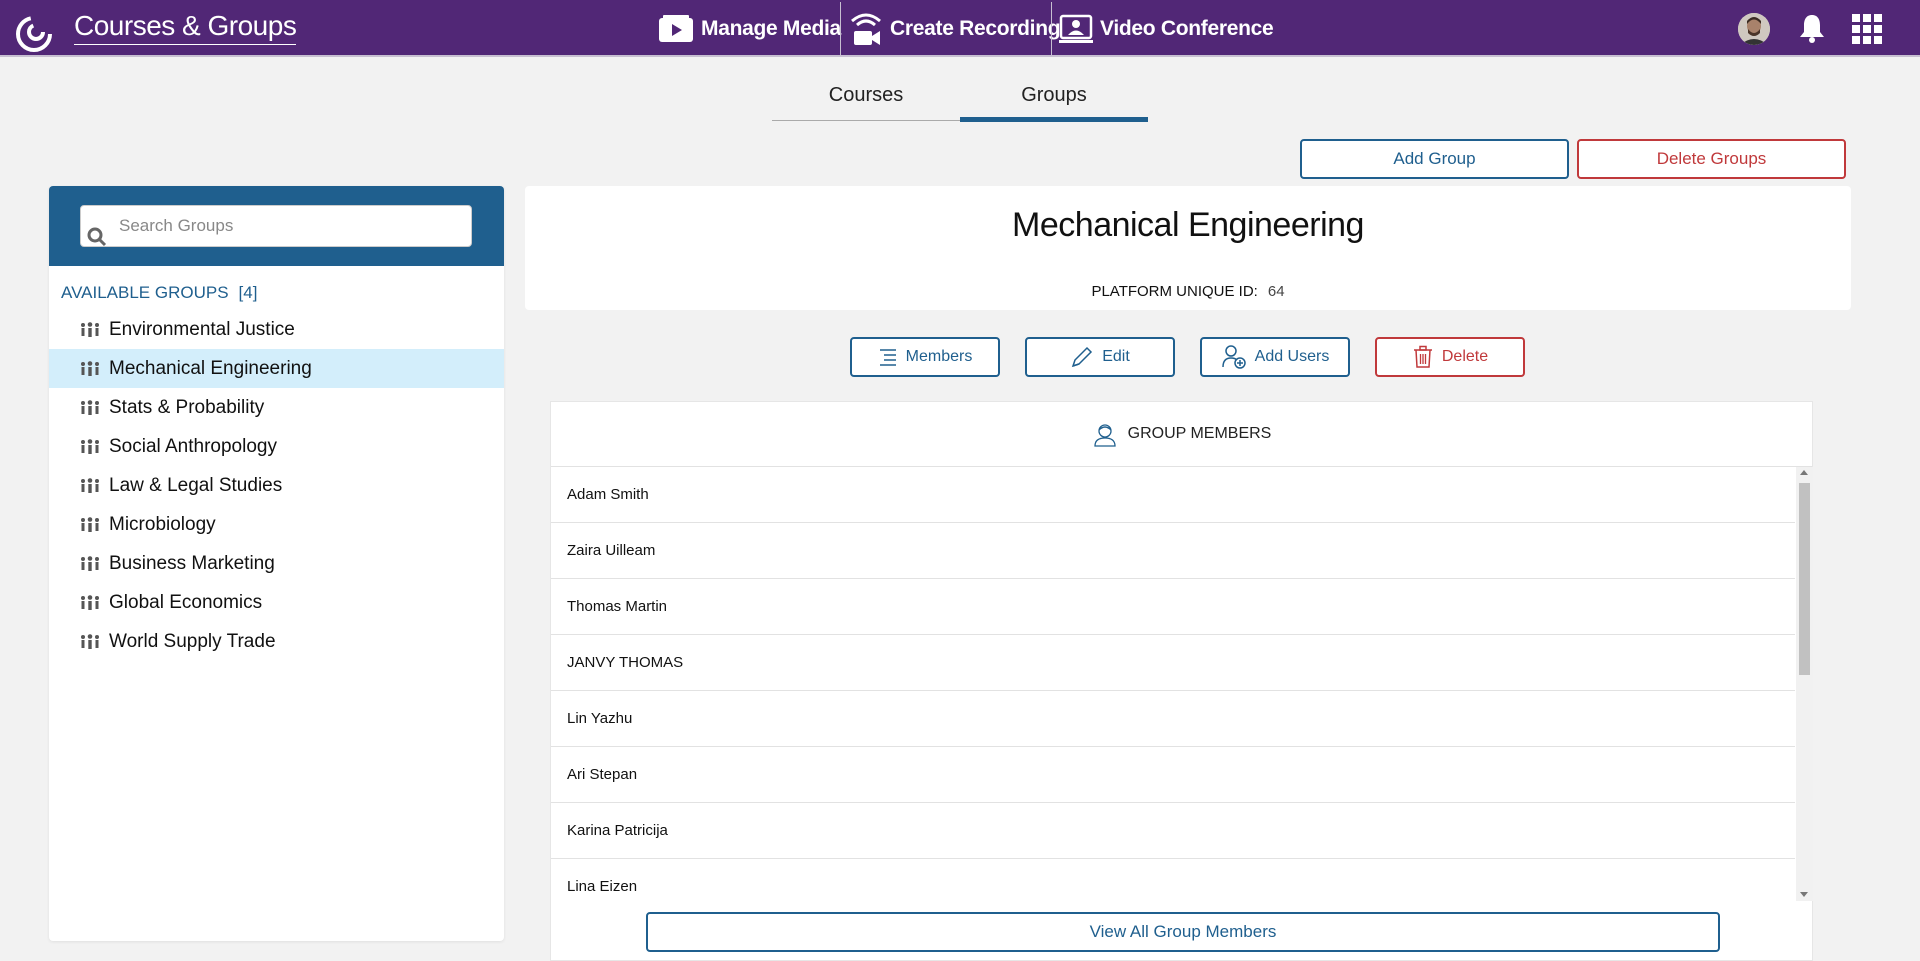  What do you see at coordinates (276, 524) in the screenshot?
I see `group-item: Microbiology` at bounding box center [276, 524].